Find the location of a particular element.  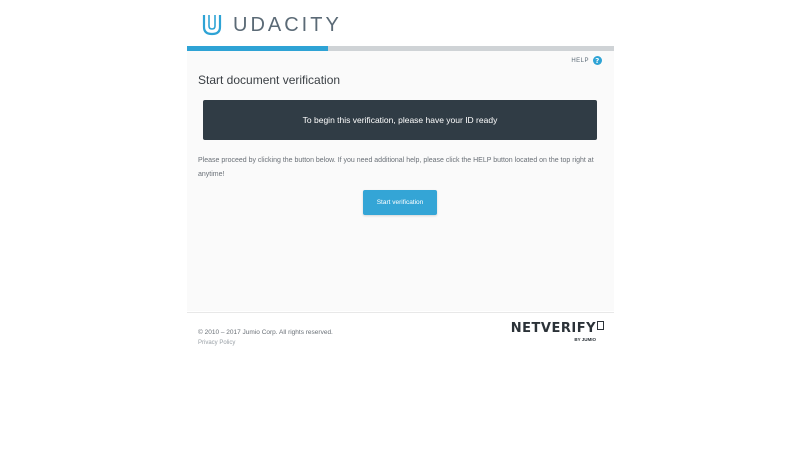

progress-bar-fill is located at coordinates (257, 48).